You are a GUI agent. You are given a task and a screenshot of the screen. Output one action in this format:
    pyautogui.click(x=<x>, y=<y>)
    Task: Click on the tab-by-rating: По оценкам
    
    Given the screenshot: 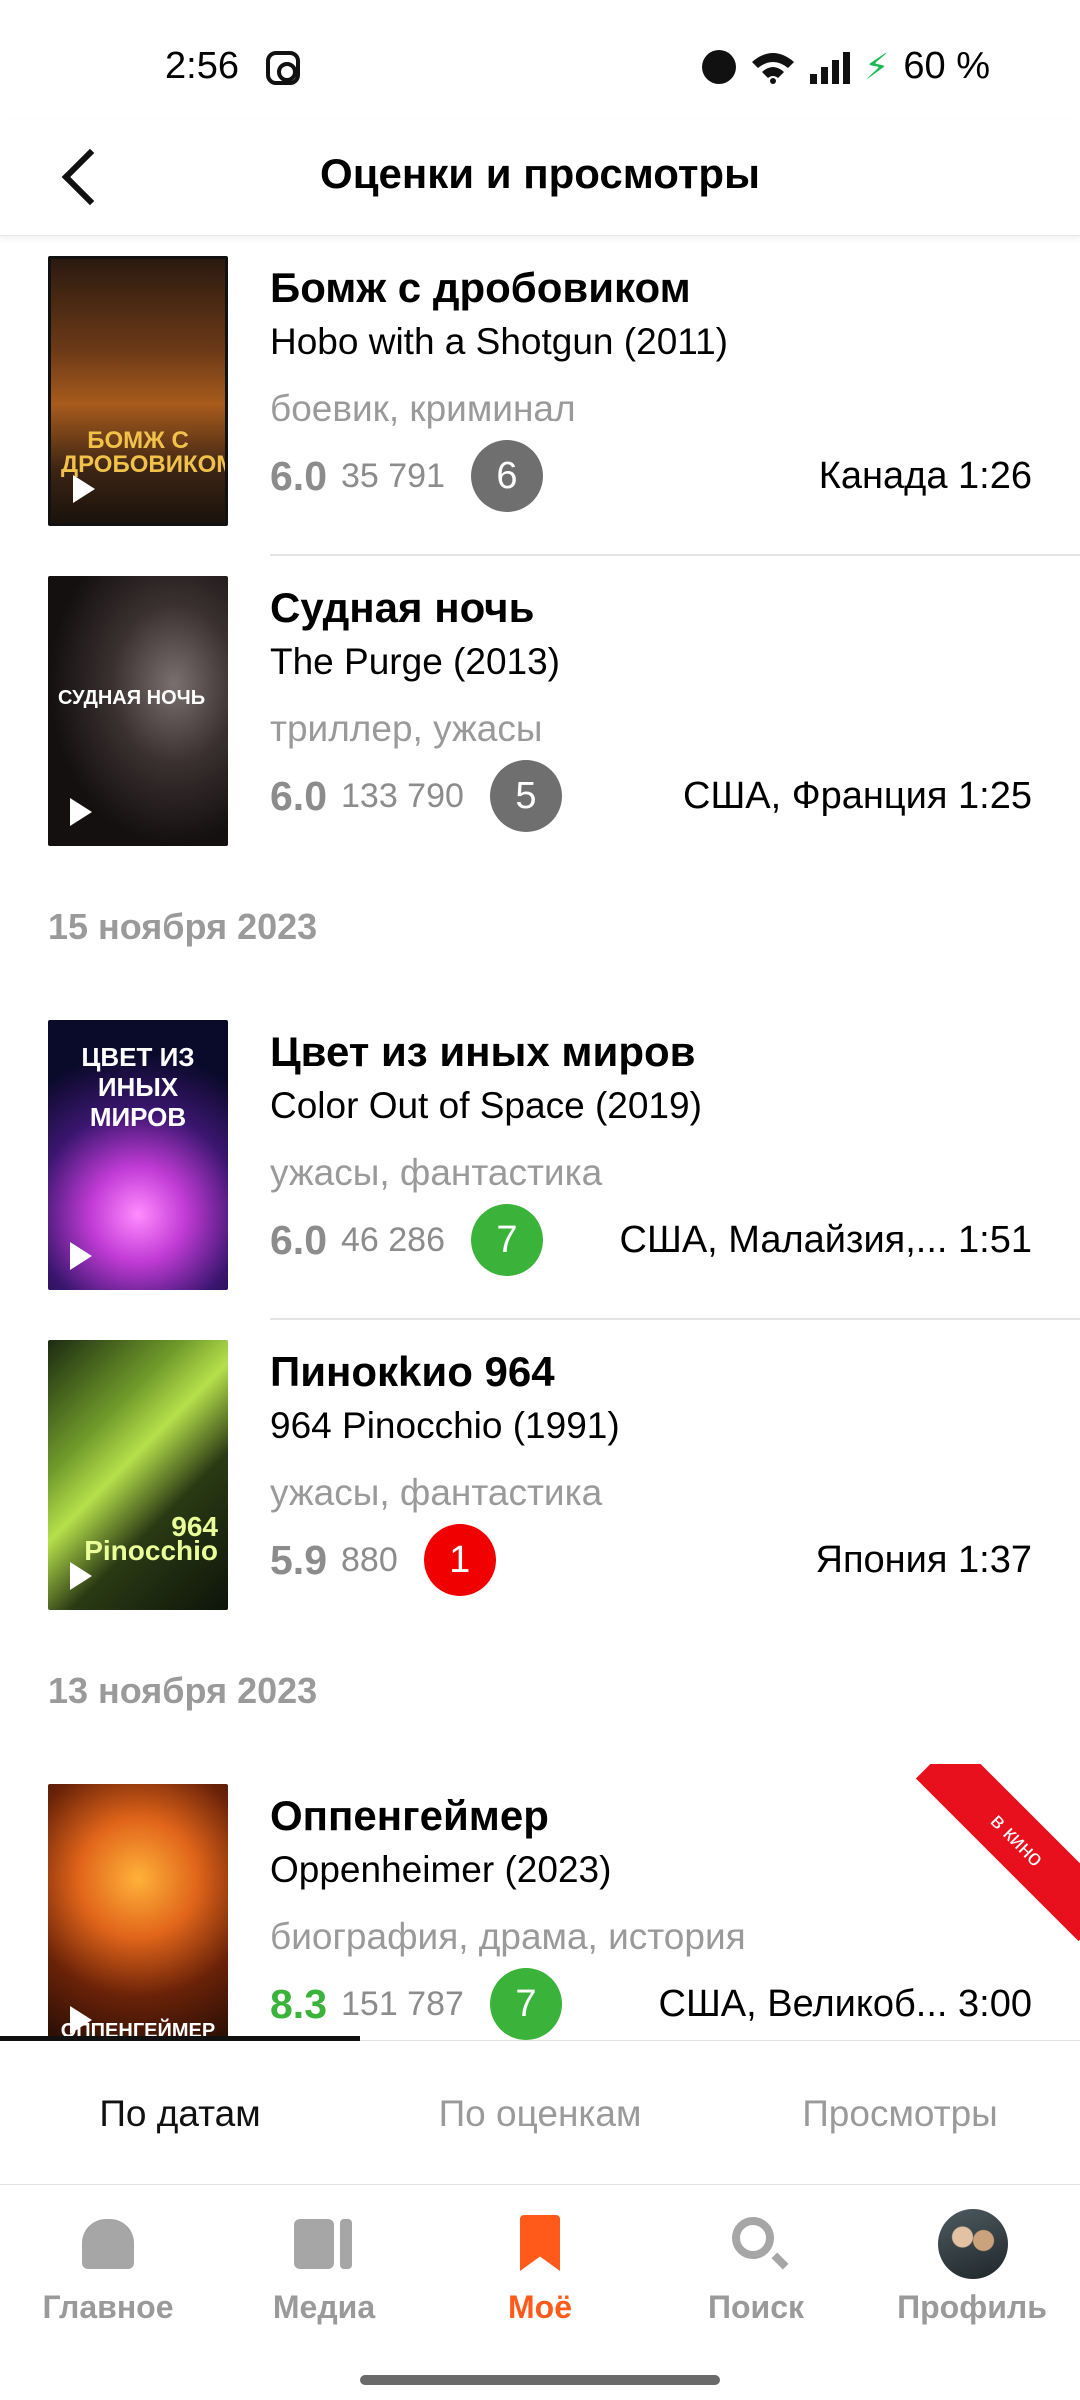 What is the action you would take?
    pyautogui.click(x=540, y=2113)
    